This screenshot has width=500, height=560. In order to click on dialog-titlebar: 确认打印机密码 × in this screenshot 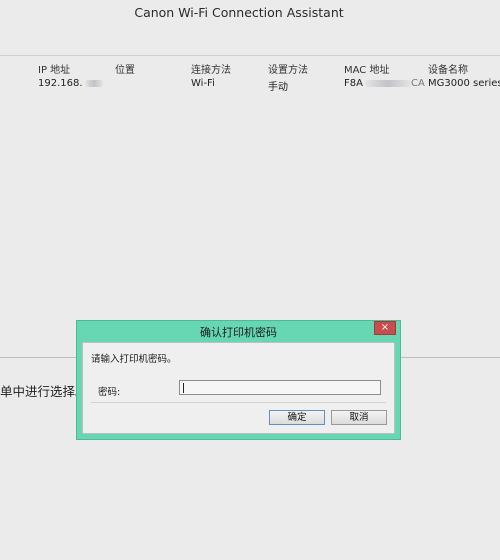, I will do `click(238, 331)`.